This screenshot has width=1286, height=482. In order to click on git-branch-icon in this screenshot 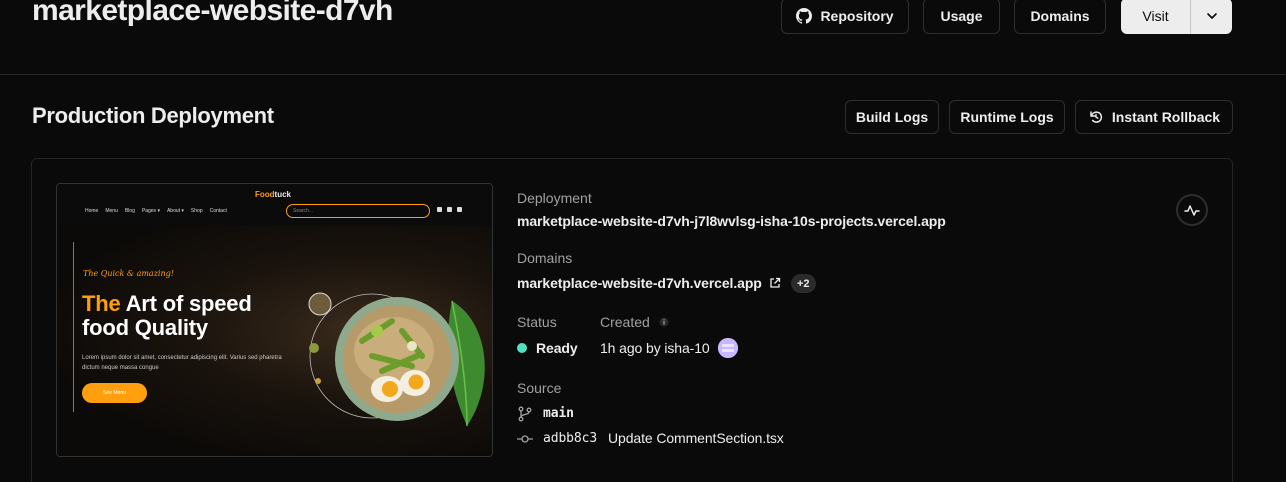, I will do `click(525, 414)`.